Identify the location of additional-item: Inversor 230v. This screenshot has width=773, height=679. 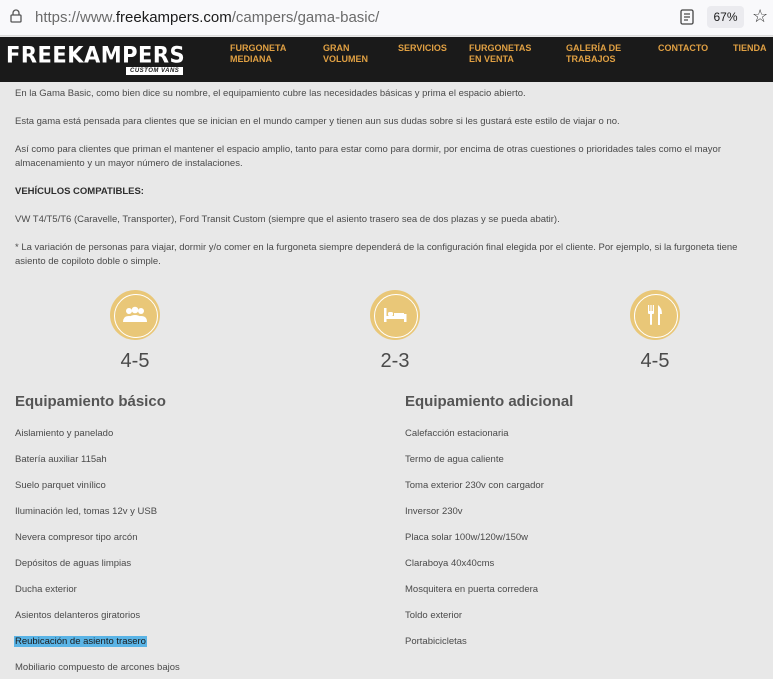
(434, 511).